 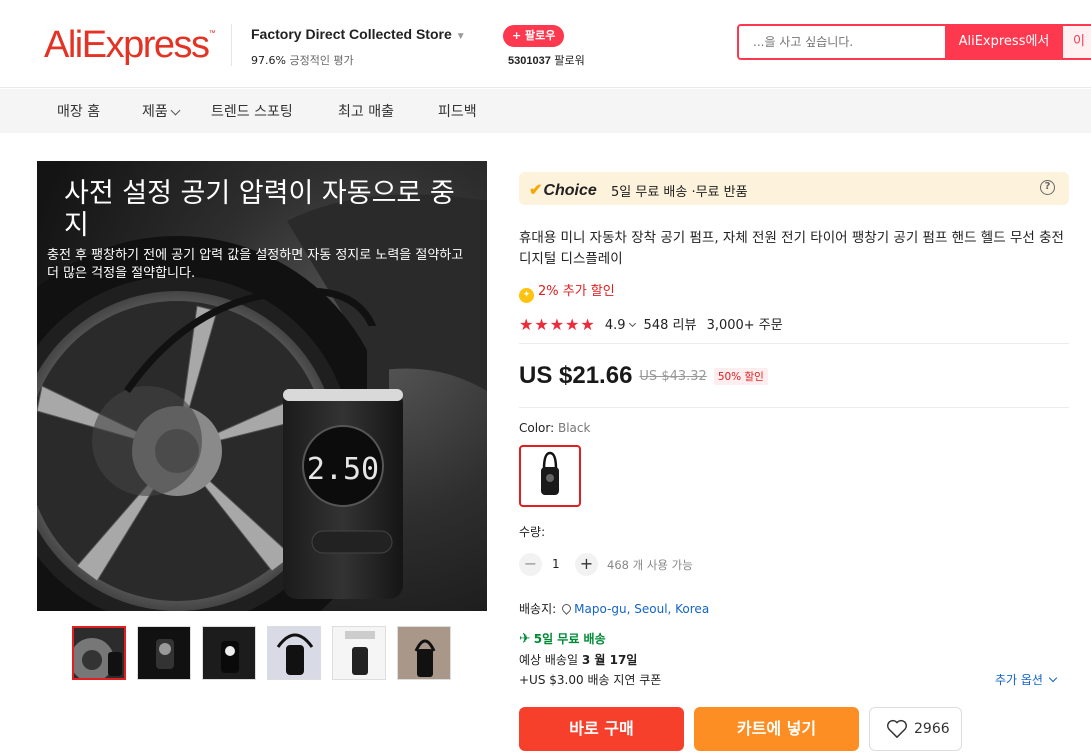 I want to click on nav-products: 제품, so click(x=161, y=111).